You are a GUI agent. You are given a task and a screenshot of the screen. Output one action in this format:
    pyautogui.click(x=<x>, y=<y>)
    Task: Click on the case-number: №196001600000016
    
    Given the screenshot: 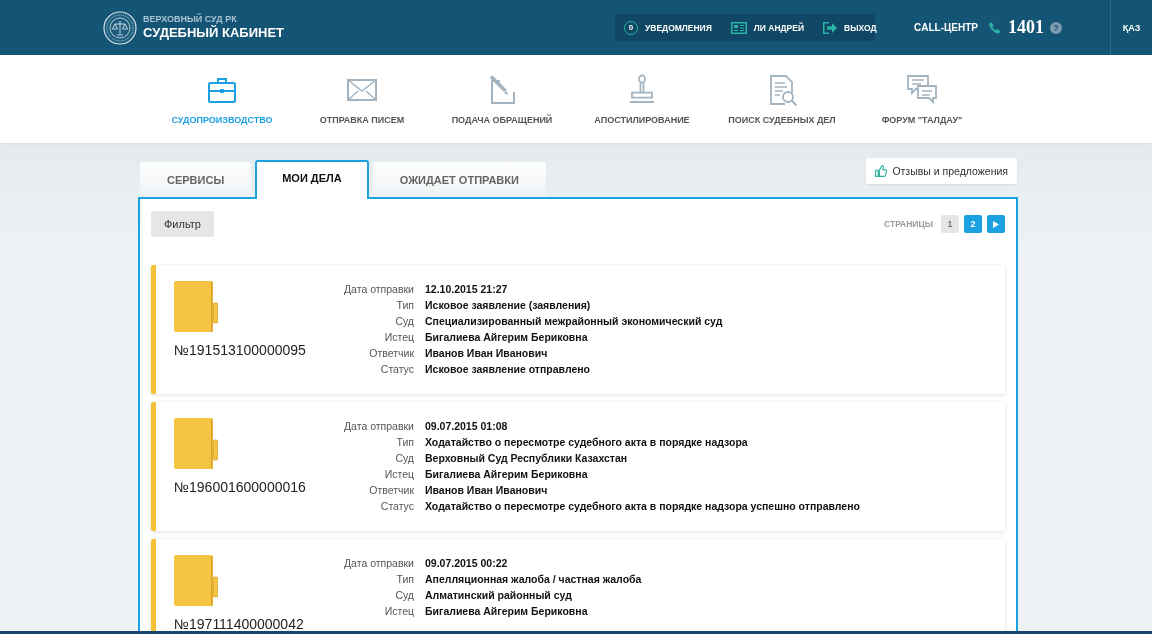 What is the action you would take?
    pyautogui.click(x=240, y=487)
    